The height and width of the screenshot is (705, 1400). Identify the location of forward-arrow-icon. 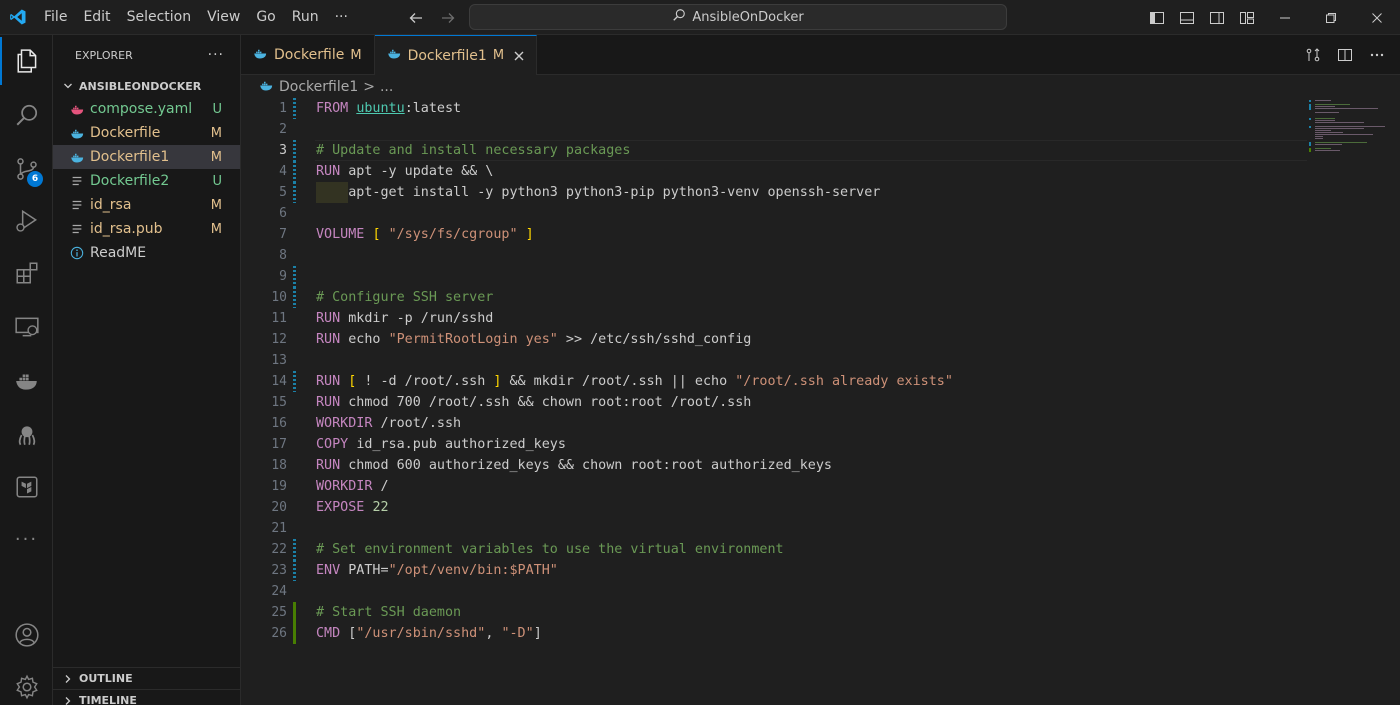
(448, 18).